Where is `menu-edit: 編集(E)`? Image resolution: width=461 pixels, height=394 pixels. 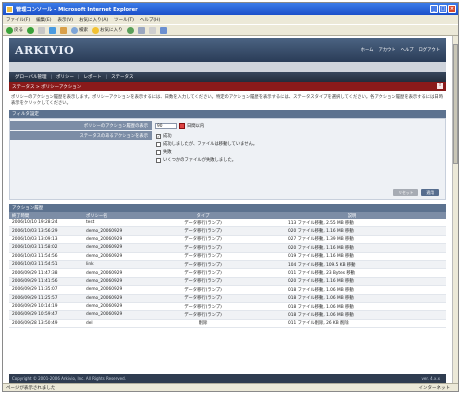
menu-edit: 編集(E) is located at coordinates (43, 20).